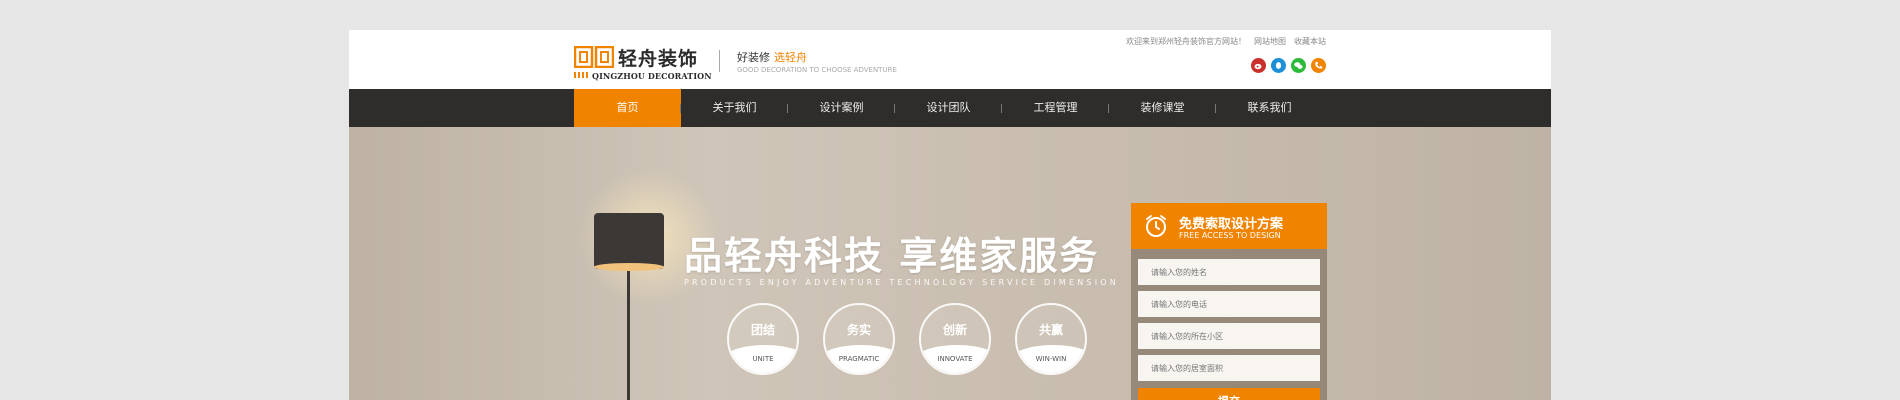 This screenshot has width=1900, height=400. What do you see at coordinates (955, 359) in the screenshot?
I see `value-en: INNOVATE` at bounding box center [955, 359].